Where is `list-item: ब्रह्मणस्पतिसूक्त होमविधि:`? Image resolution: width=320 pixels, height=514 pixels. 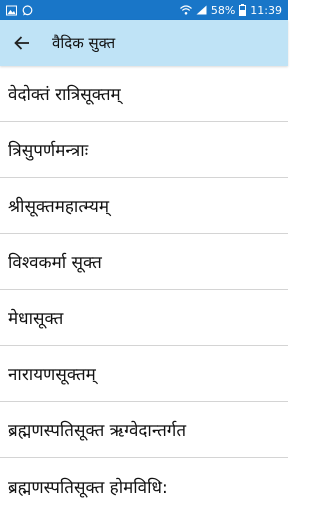 list-item: ब्रह्मणस्पतिसूक्त होमविधि: is located at coordinates (144, 486).